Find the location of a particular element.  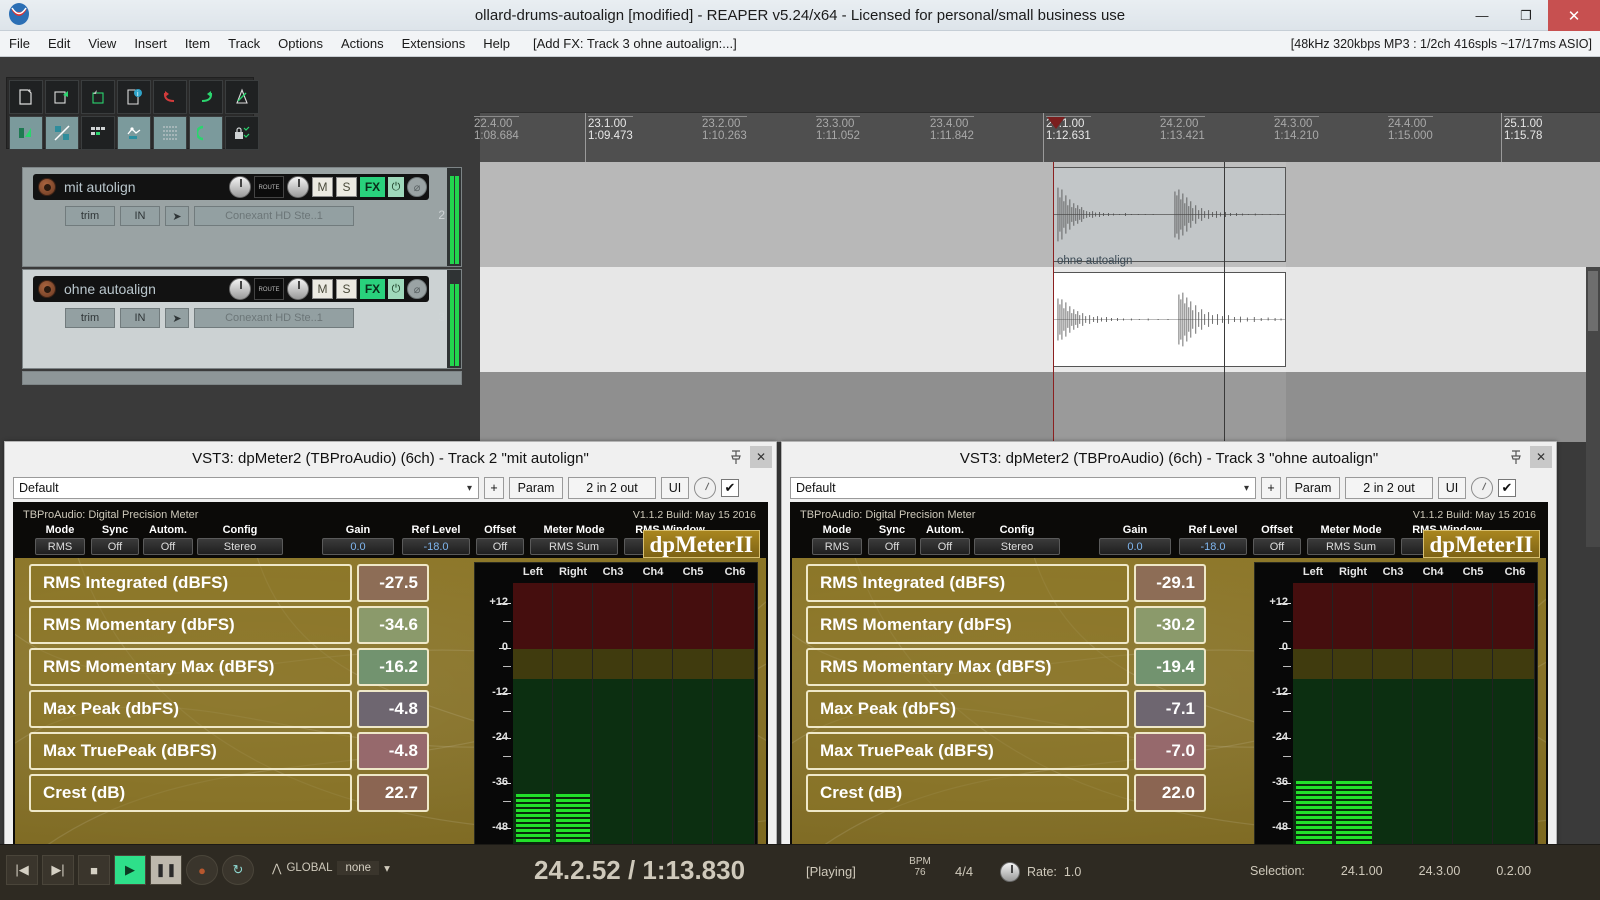

undo-icon is located at coordinates (170, 97).